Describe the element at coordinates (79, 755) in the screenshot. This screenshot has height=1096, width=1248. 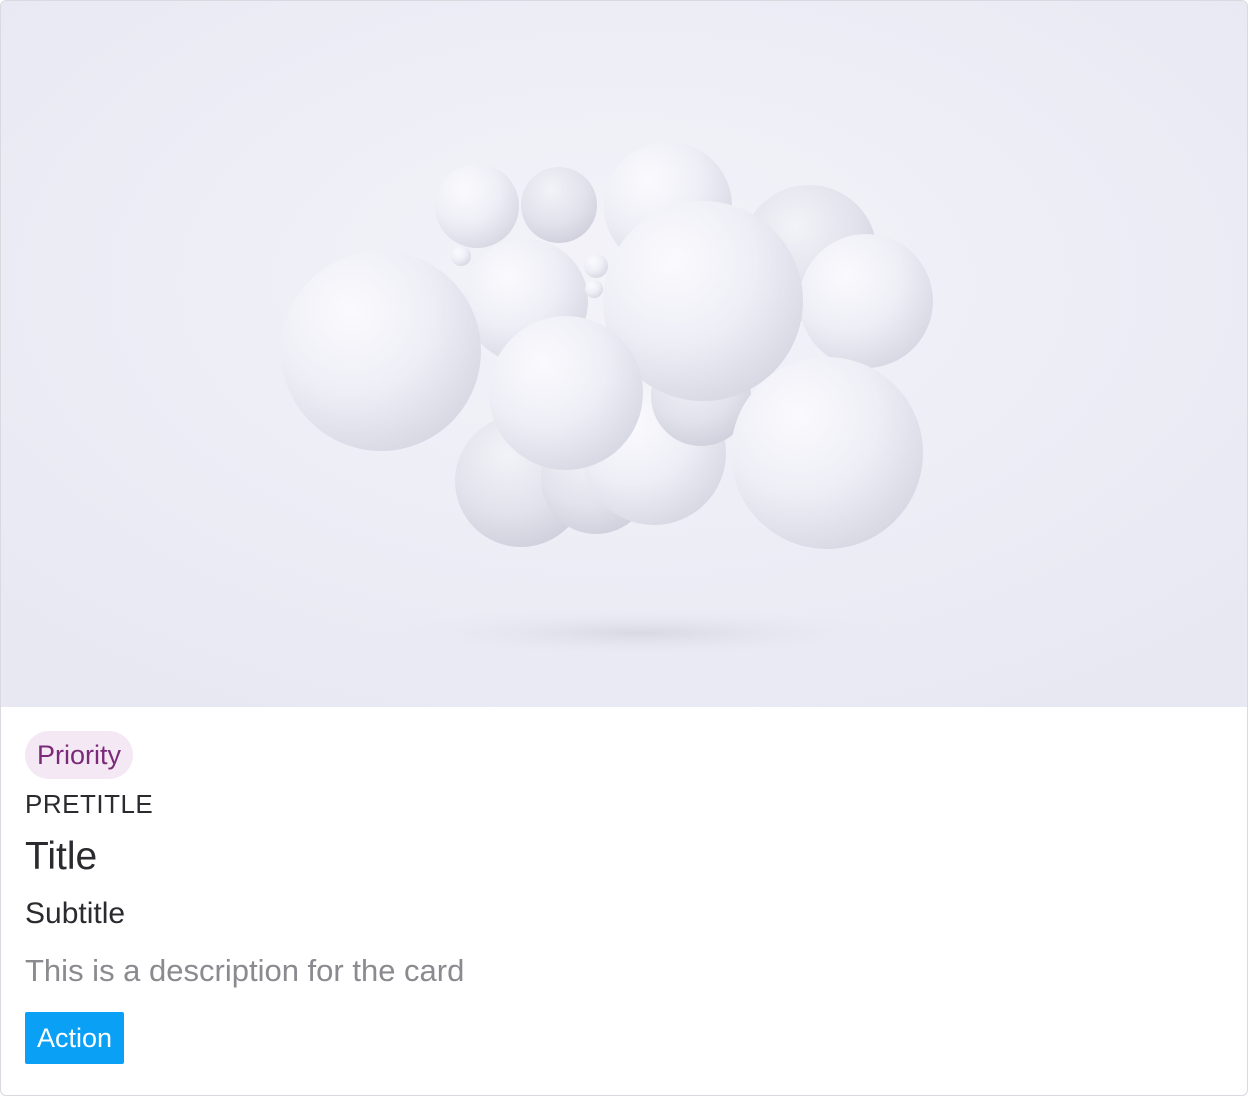
I see `priority-badge: Priority` at that location.